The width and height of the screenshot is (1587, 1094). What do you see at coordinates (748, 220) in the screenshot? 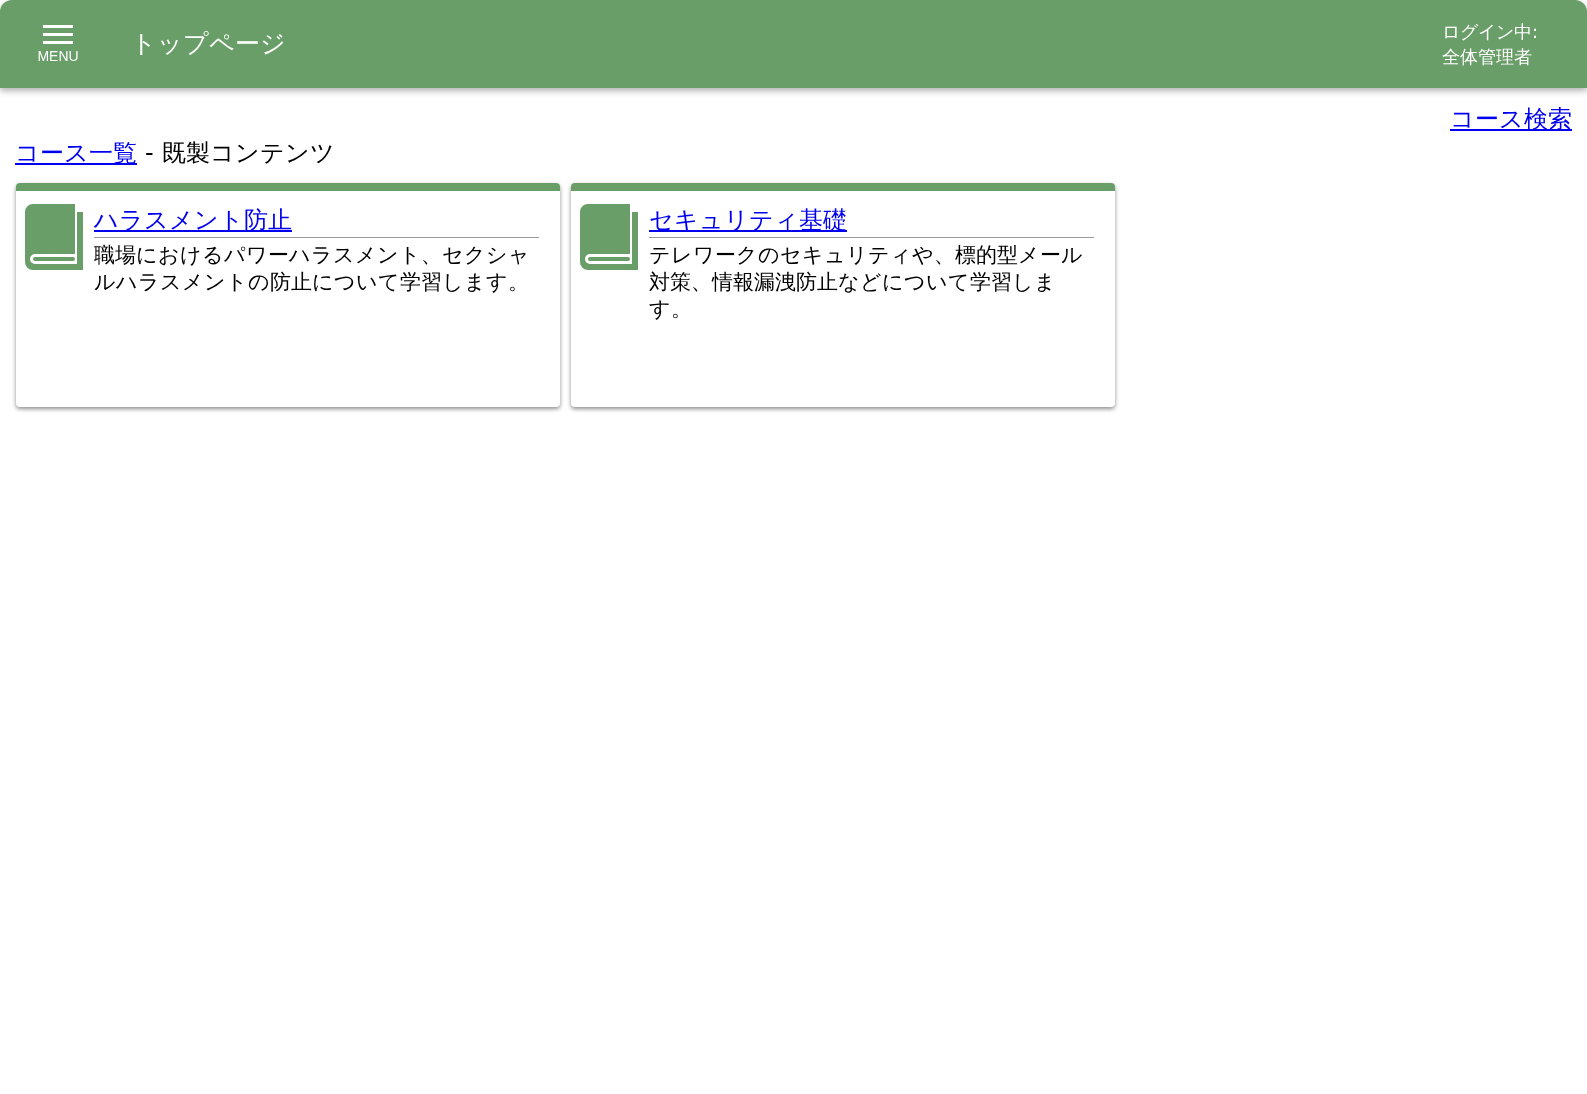
I see `course-title-link: セキュリティ基礎` at bounding box center [748, 220].